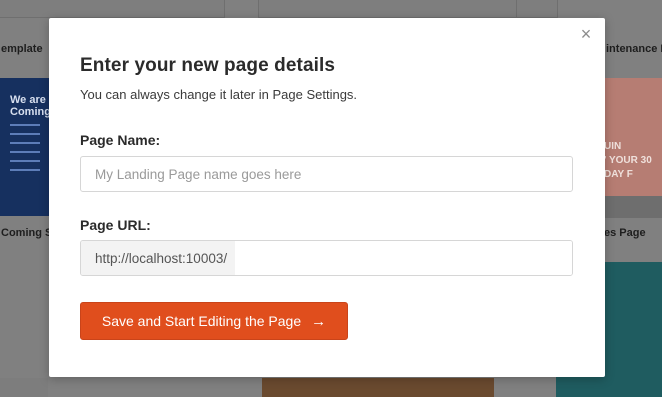 The width and height of the screenshot is (662, 397). Describe the element at coordinates (208, 65) in the screenshot. I see `modal-title: Enter your new page details` at that location.